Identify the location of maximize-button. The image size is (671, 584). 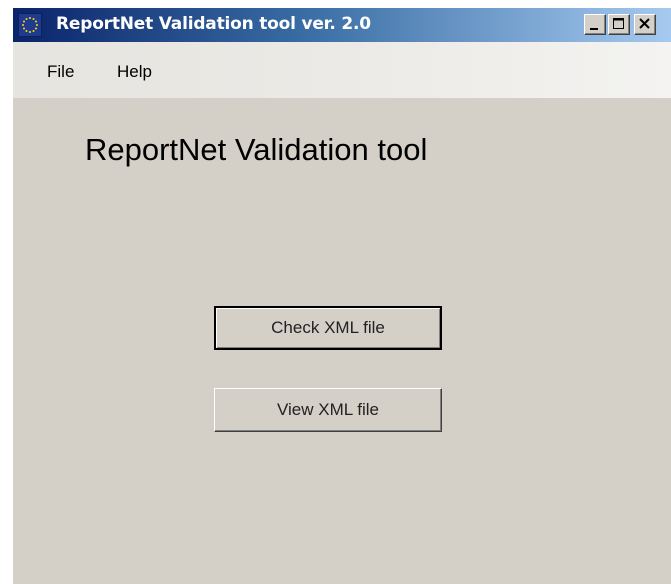
(619, 24).